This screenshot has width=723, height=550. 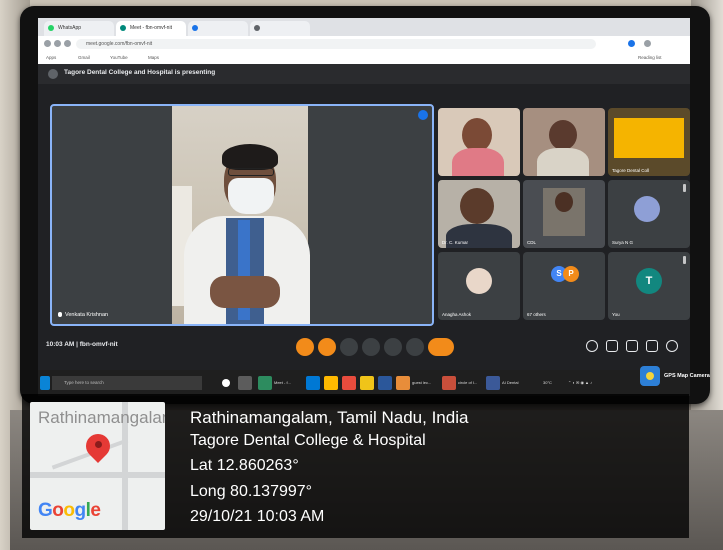 What do you see at coordinates (327, 347) in the screenshot?
I see `camera-button` at bounding box center [327, 347].